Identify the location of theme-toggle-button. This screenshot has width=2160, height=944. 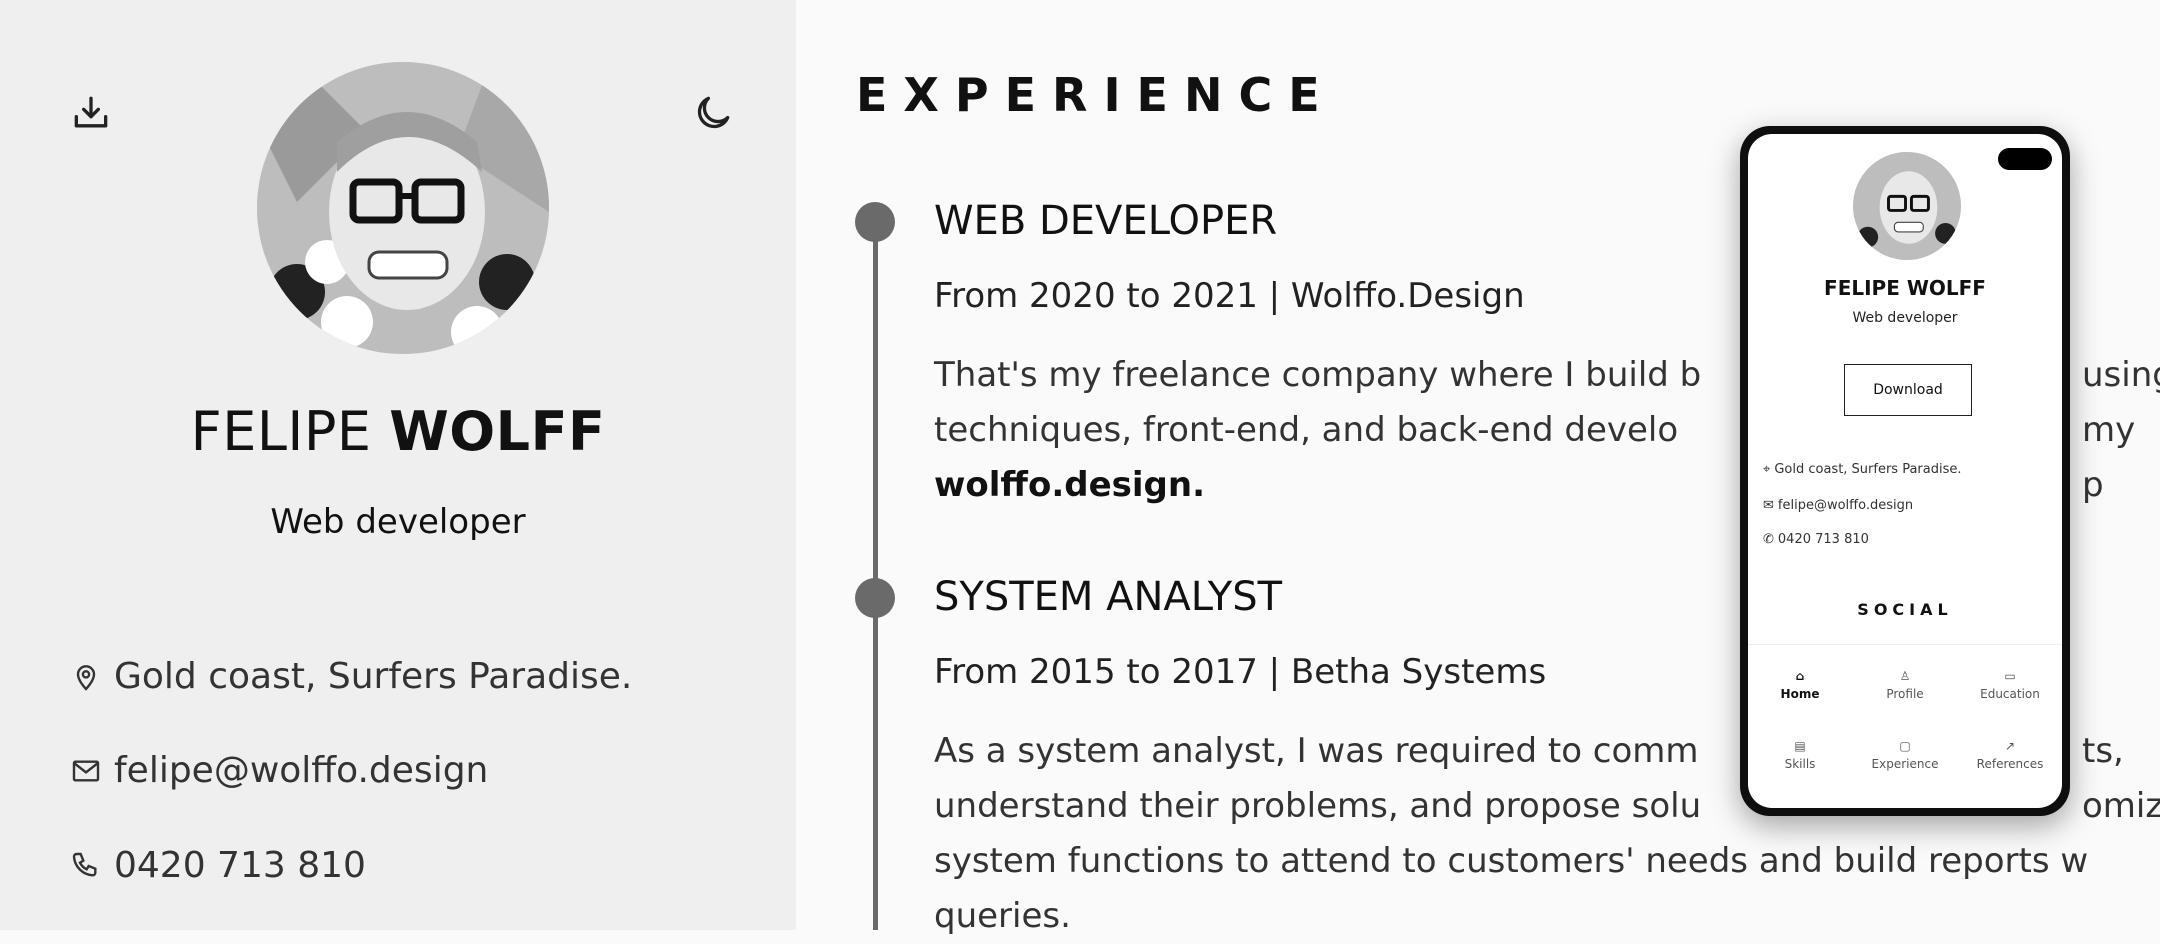
(713, 113).